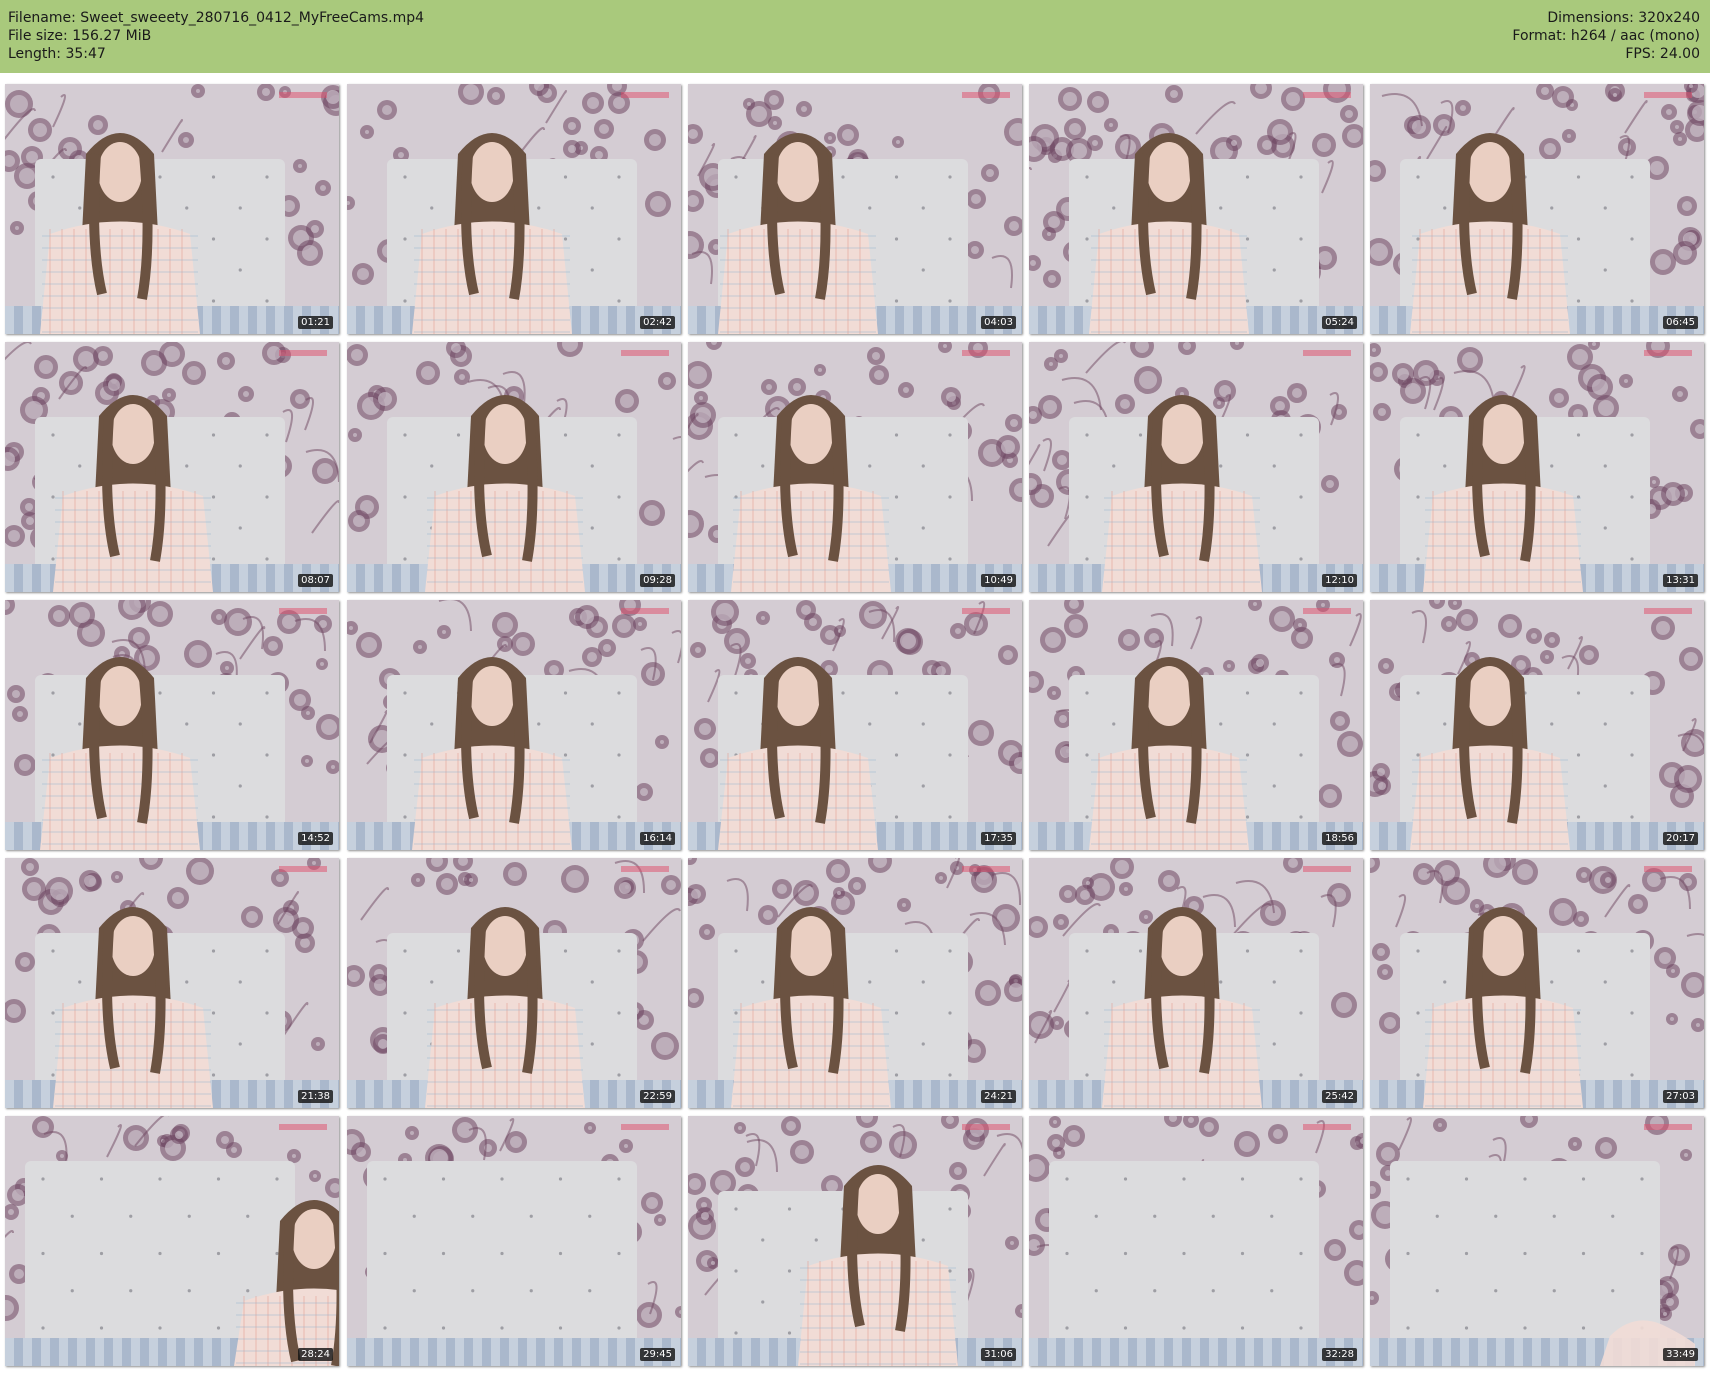 This screenshot has width=1710, height=1373. I want to click on timestamp-label: 33:49, so click(1680, 1354).